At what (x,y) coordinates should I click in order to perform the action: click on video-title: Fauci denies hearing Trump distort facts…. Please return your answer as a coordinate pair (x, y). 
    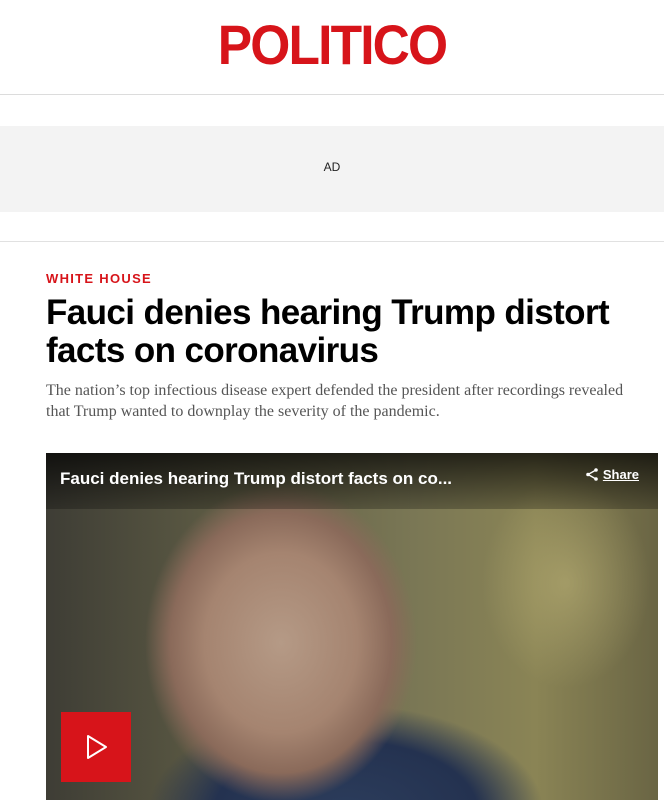
    Looking at the image, I should click on (256, 478).